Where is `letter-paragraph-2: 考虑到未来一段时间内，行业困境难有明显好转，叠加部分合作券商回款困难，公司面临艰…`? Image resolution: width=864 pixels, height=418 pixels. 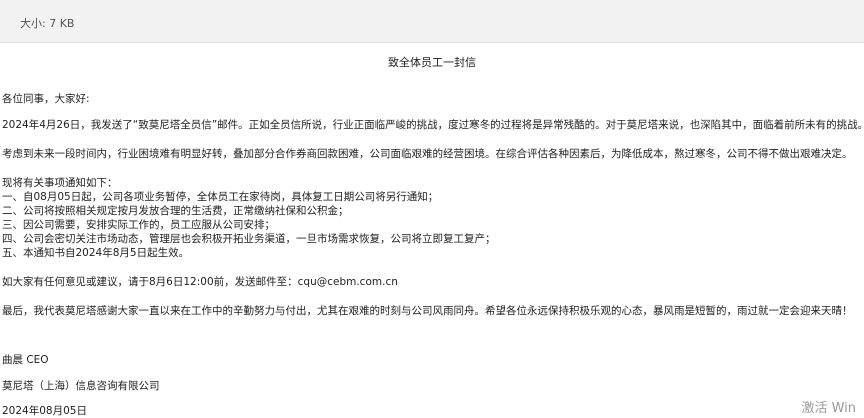
letter-paragraph-2: 考虑到未来一段时间内，行业困境难有明显好转，叠加部分合作券商回款困难，公司面临艰… is located at coordinates (427, 154).